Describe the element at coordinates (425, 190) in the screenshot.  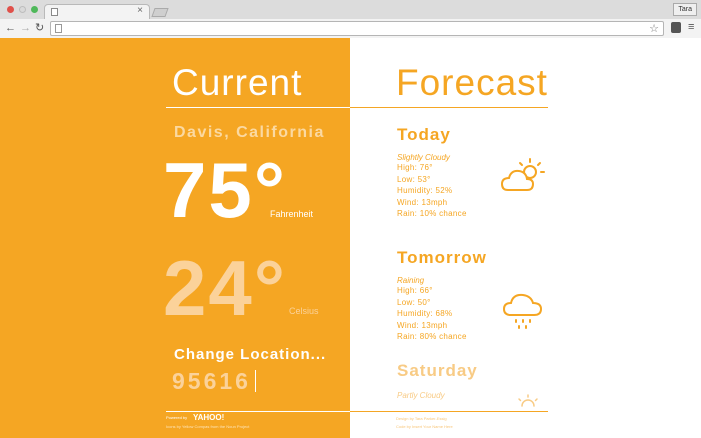
I see `humidity: Humidity: 52%` at that location.